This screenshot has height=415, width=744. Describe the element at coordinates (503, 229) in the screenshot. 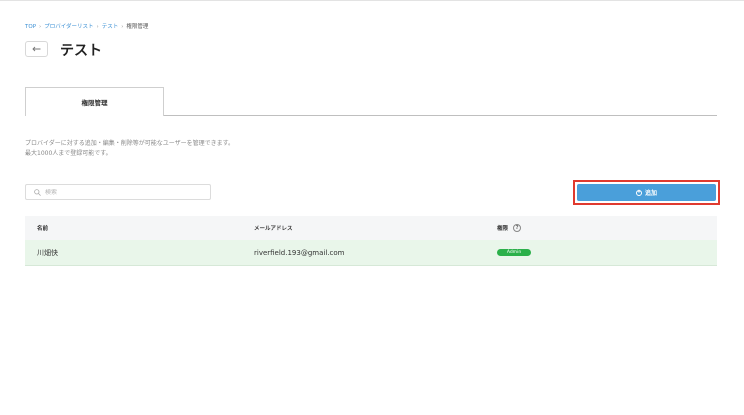

I see `column-header-permission-label: 権限` at that location.